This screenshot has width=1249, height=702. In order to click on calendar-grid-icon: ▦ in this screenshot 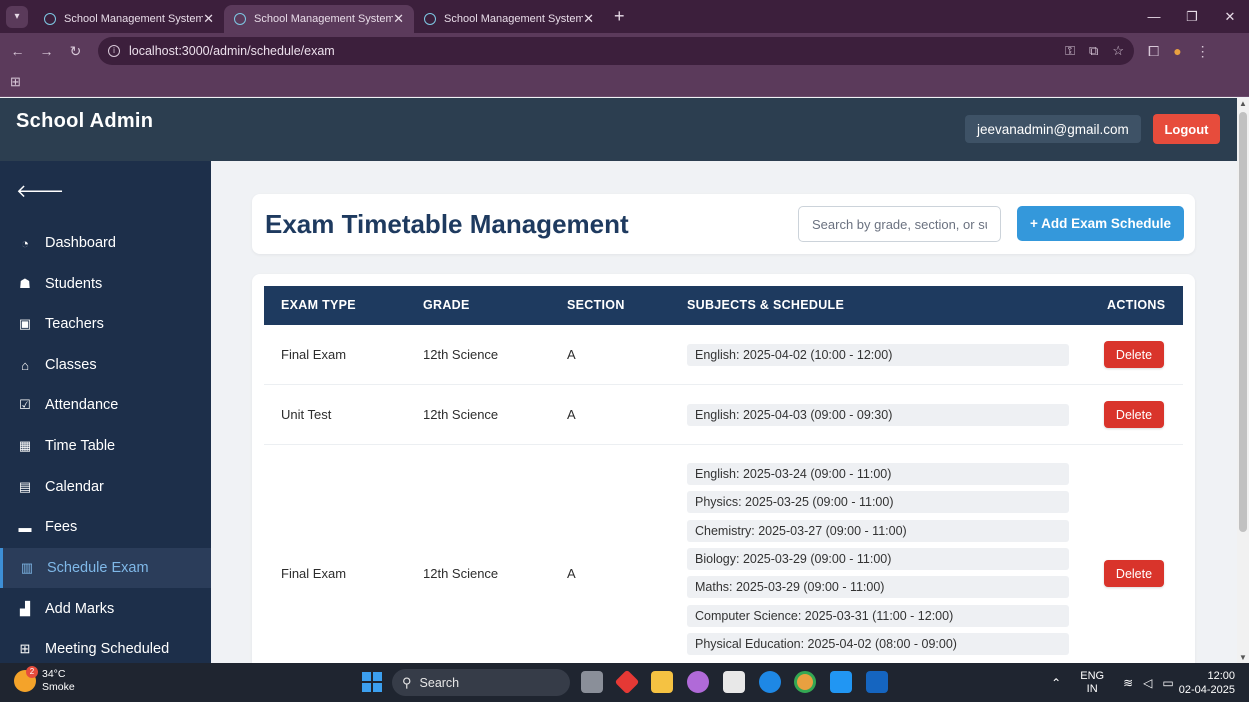, I will do `click(25, 445)`.